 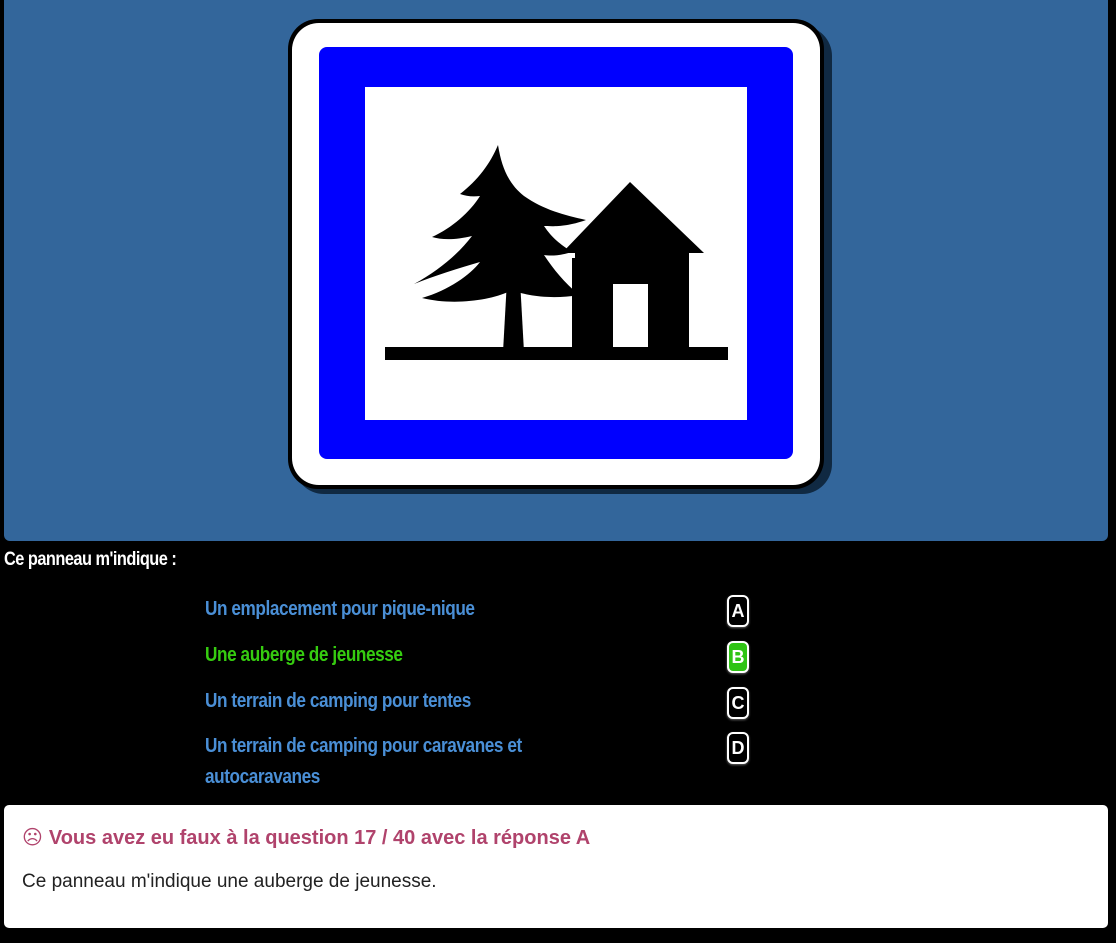 What do you see at coordinates (394, 701) in the screenshot?
I see `answer-label: Un terrain de camping pour tentes` at bounding box center [394, 701].